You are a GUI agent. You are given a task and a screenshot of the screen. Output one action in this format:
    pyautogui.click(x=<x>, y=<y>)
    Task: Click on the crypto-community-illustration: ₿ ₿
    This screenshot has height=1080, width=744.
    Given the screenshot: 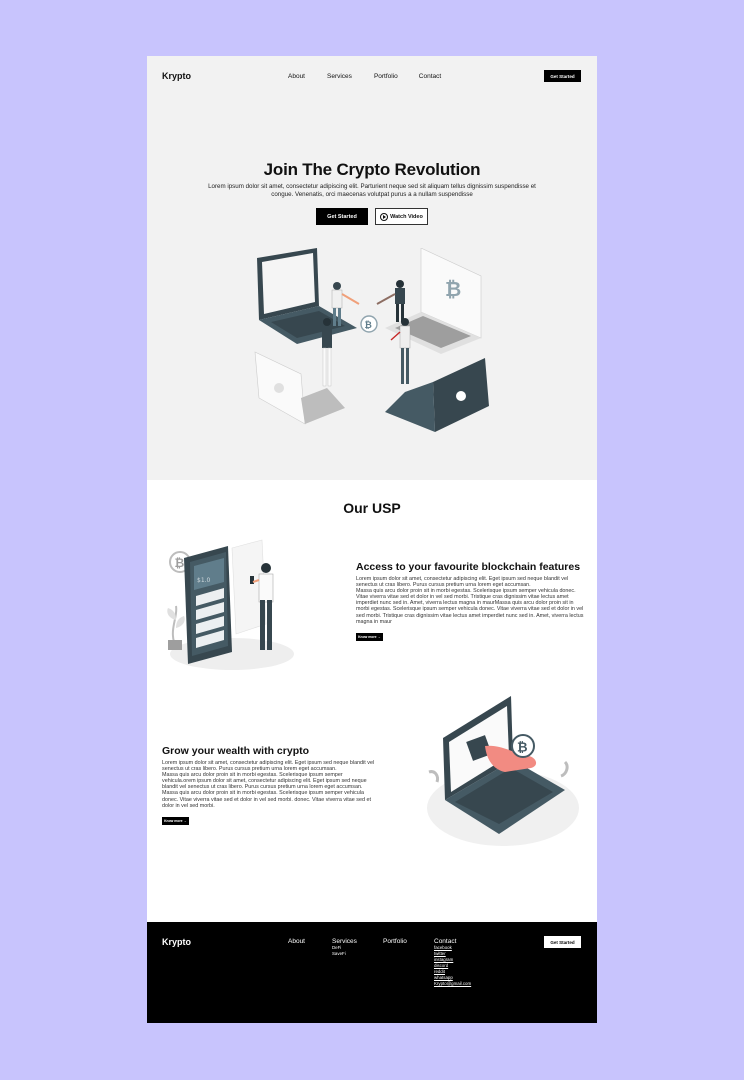 What is the action you would take?
    pyautogui.click(x=371, y=340)
    